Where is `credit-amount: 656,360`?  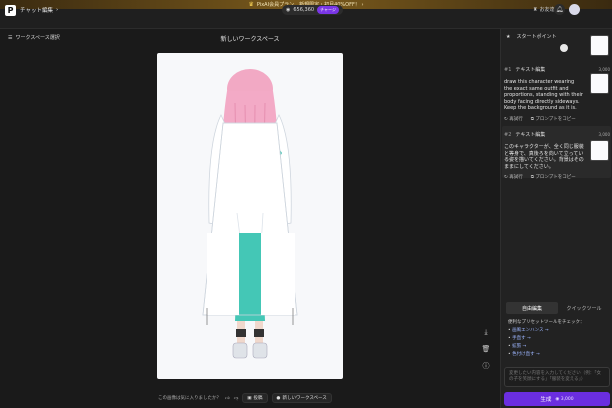 credit-amount: 656,360 is located at coordinates (304, 10).